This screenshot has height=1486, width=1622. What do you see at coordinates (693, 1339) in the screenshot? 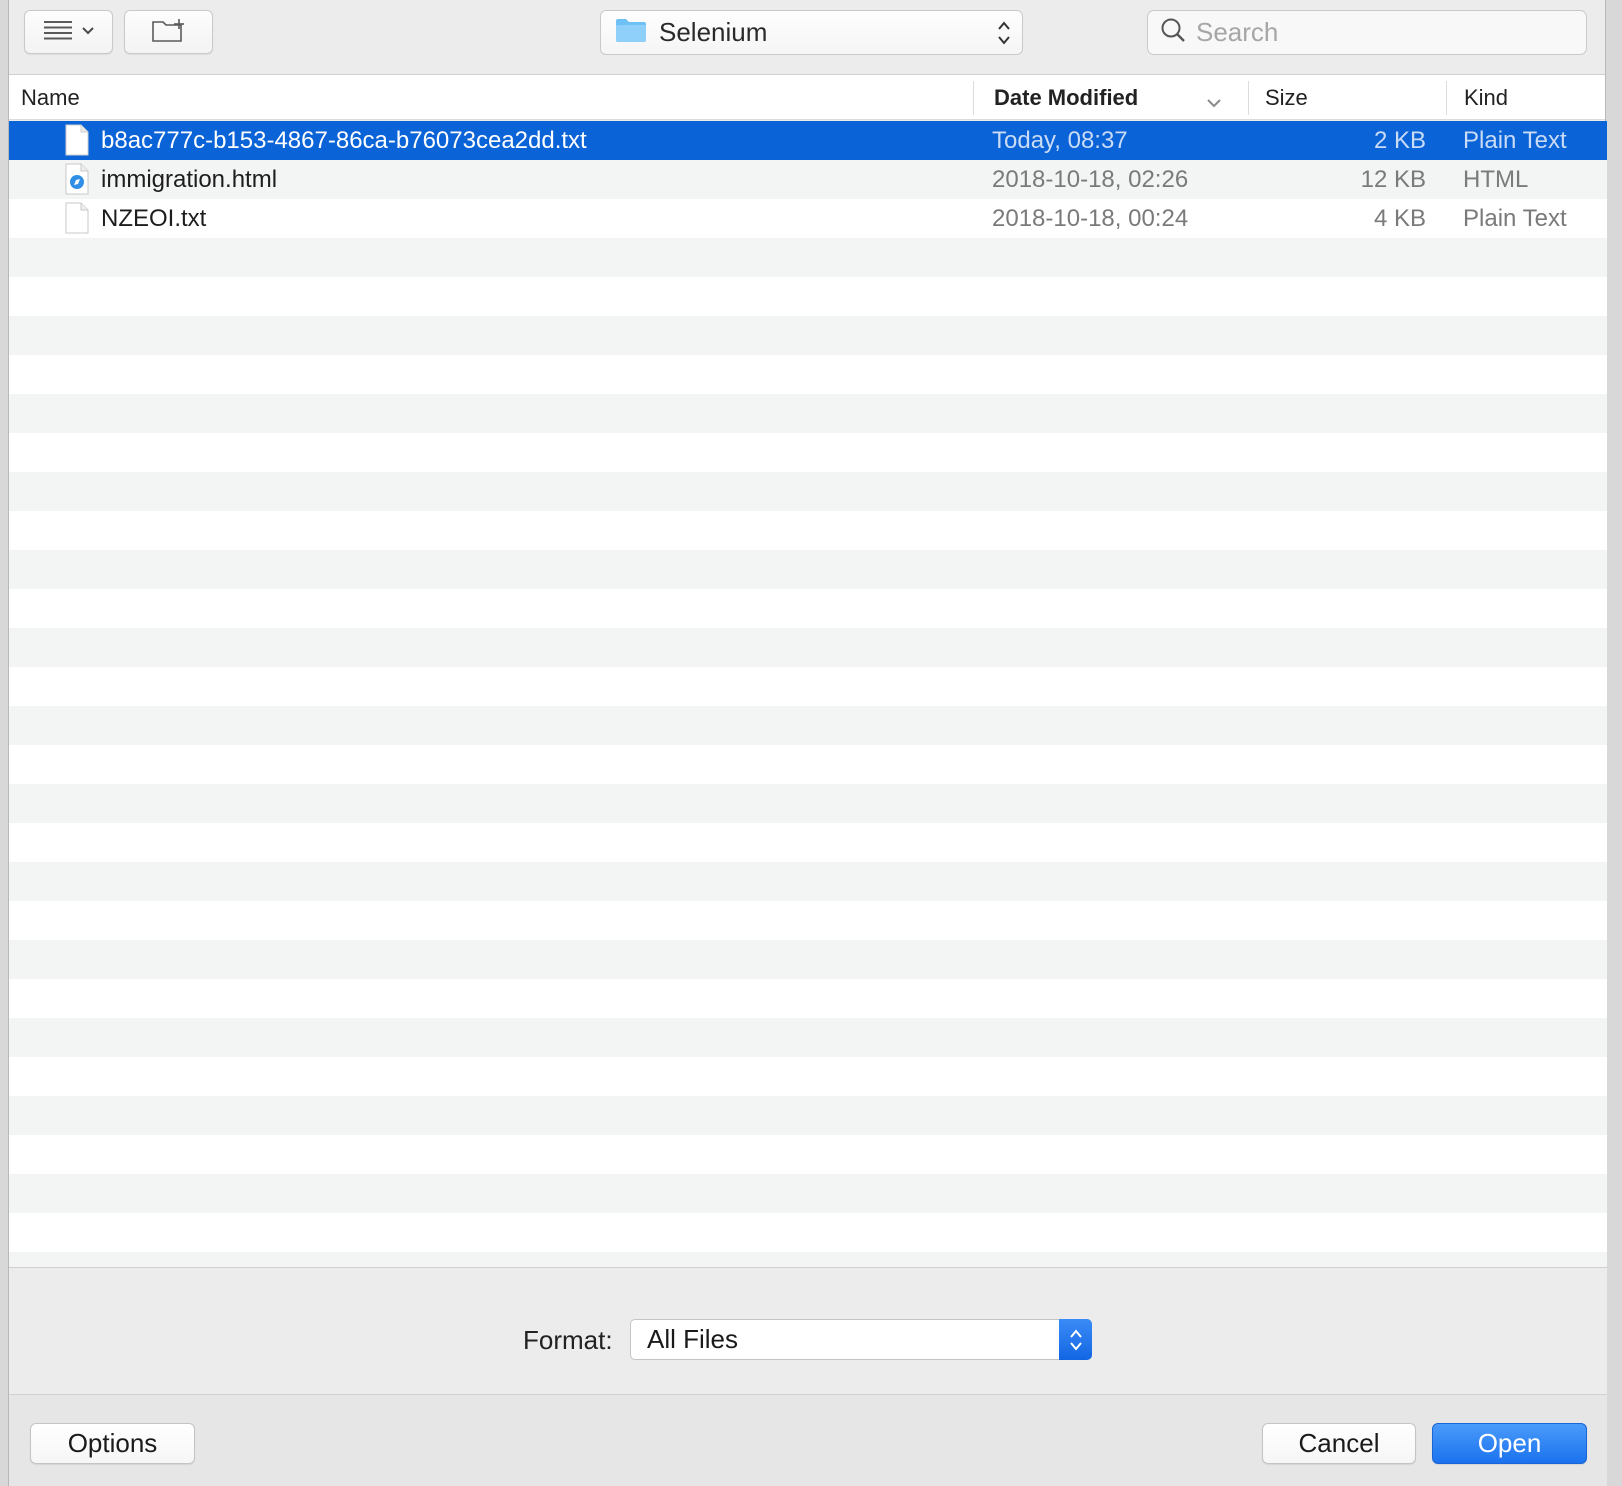
I see `format-value: All Files` at bounding box center [693, 1339].